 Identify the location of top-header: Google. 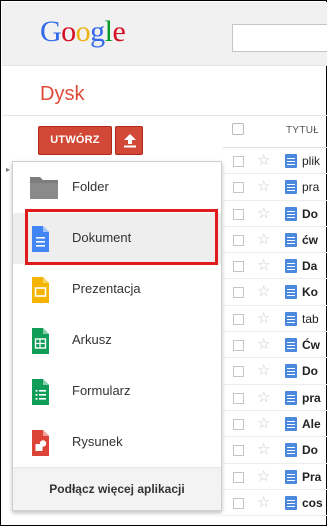
(164, 34).